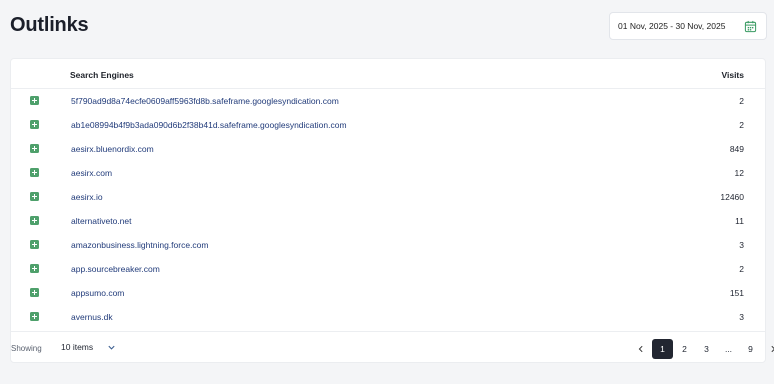  Describe the element at coordinates (768, 349) in the screenshot. I see `next-page-button` at that location.